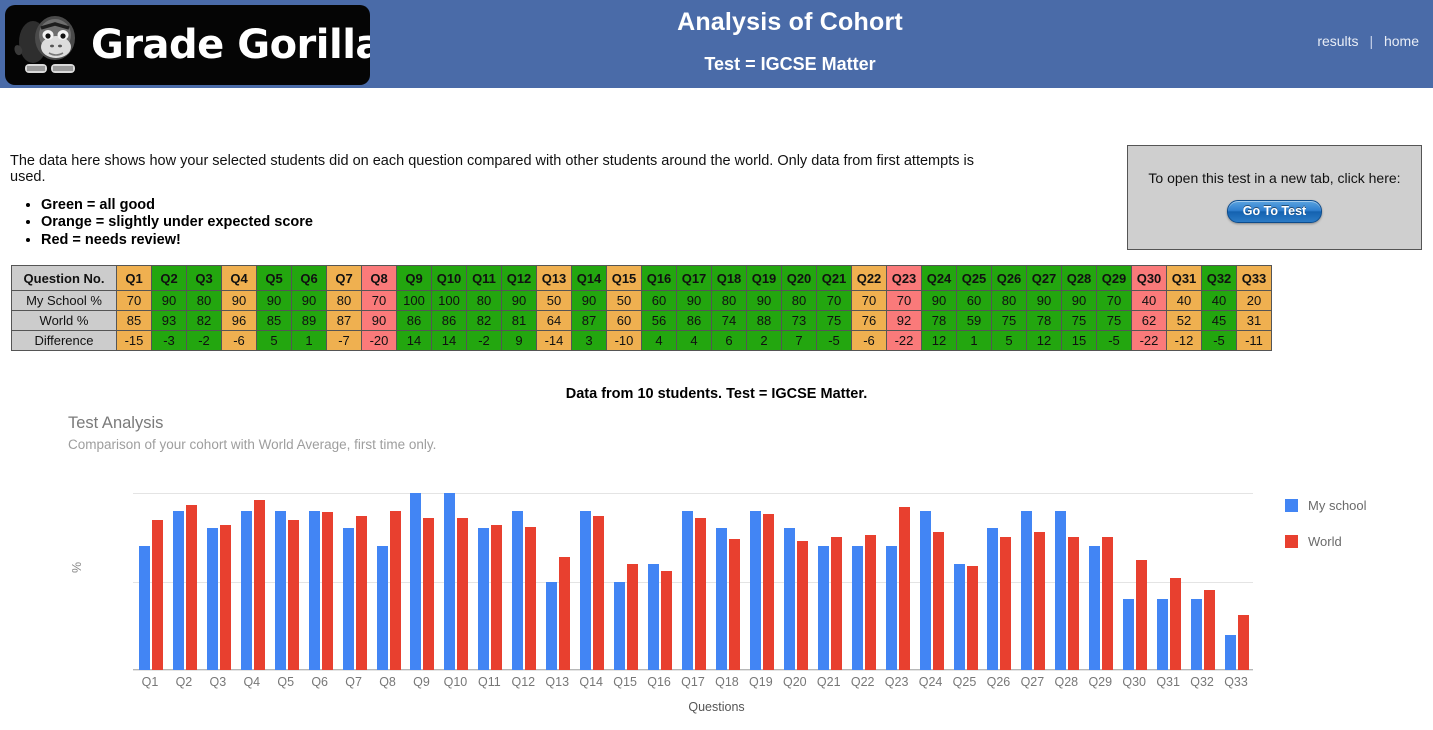 The height and width of the screenshot is (730, 1433). What do you see at coordinates (1326, 541) in the screenshot?
I see `legend-item-world: World` at bounding box center [1326, 541].